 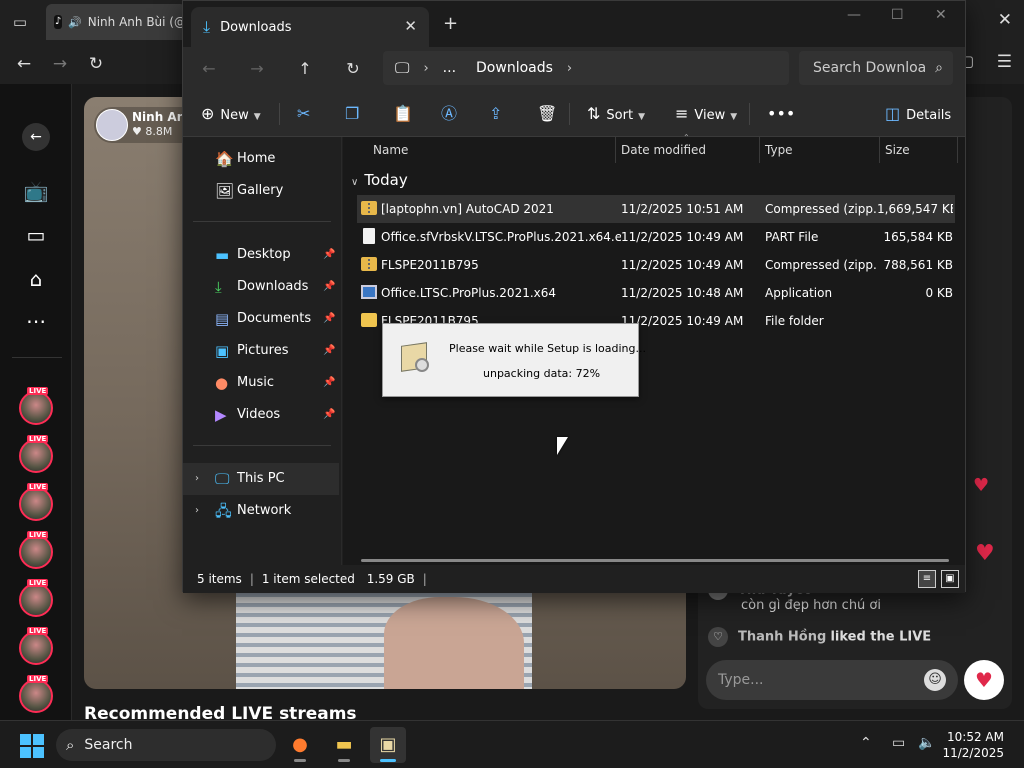 I want to click on like-heart-button: ♥, so click(x=984, y=680).